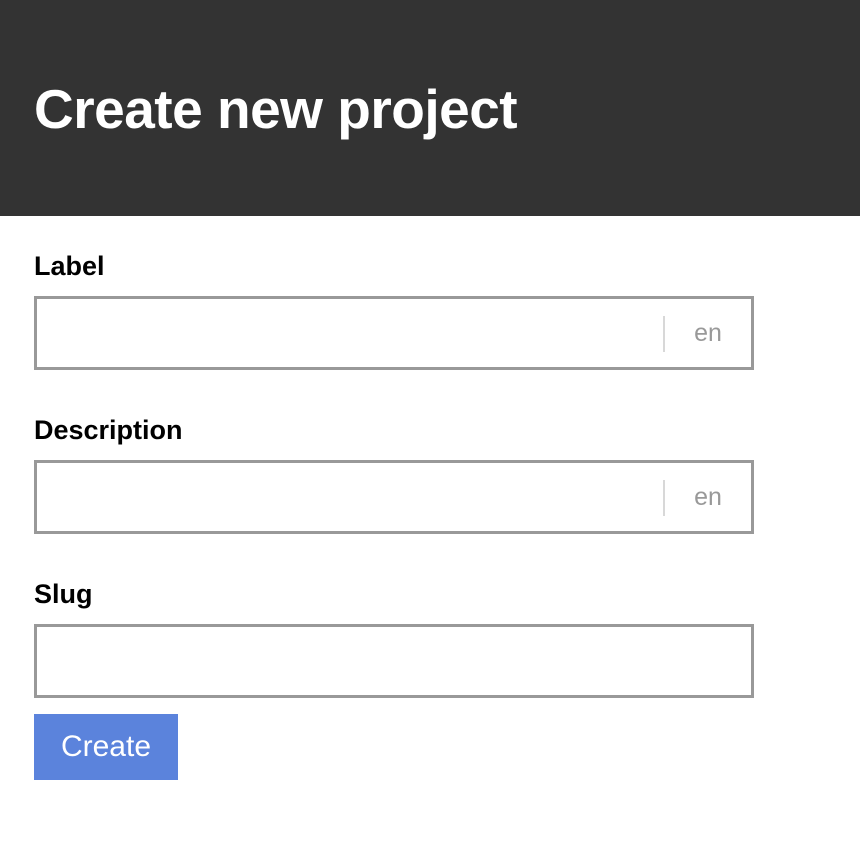  What do you see at coordinates (69, 266) in the screenshot?
I see `label-field-label: Label` at bounding box center [69, 266].